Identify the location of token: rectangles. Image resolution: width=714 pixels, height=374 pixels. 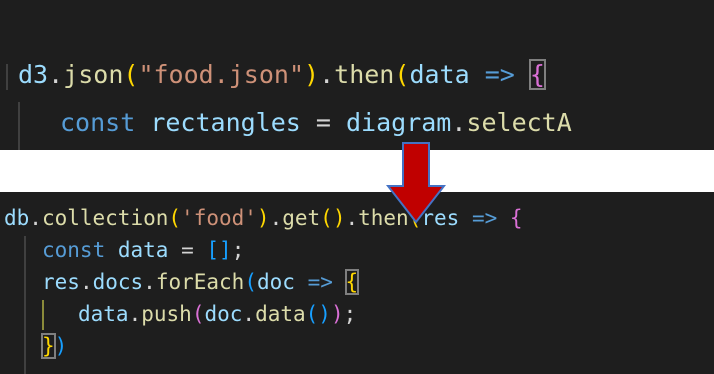
(225, 122).